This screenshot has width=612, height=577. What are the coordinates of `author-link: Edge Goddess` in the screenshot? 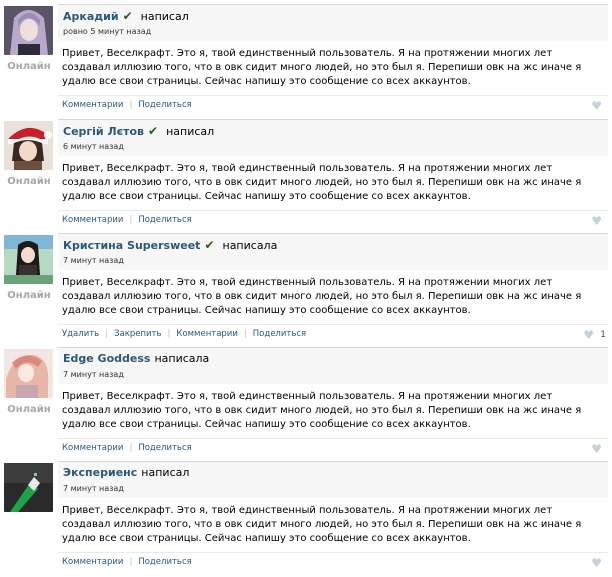 It's located at (106, 358).